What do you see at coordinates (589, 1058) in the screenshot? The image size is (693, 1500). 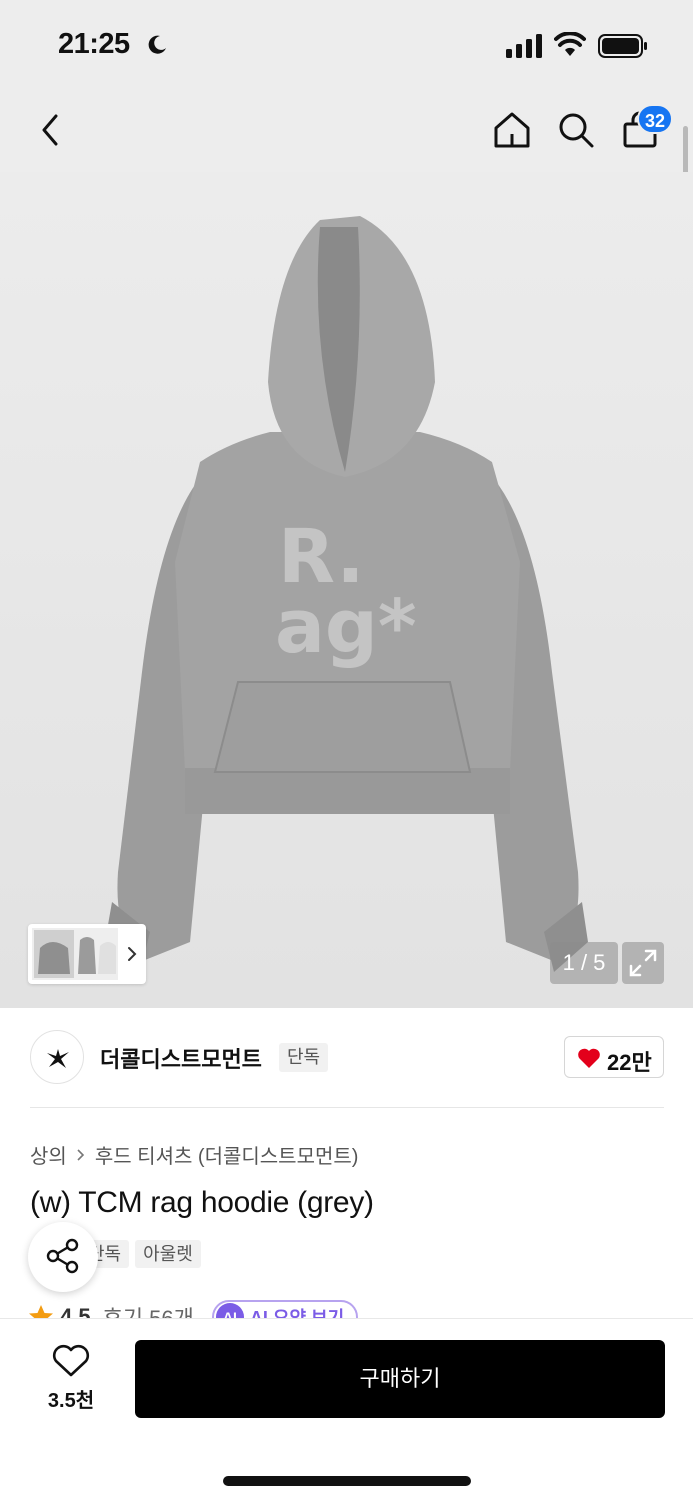 I see `heart-filled-icon` at bounding box center [589, 1058].